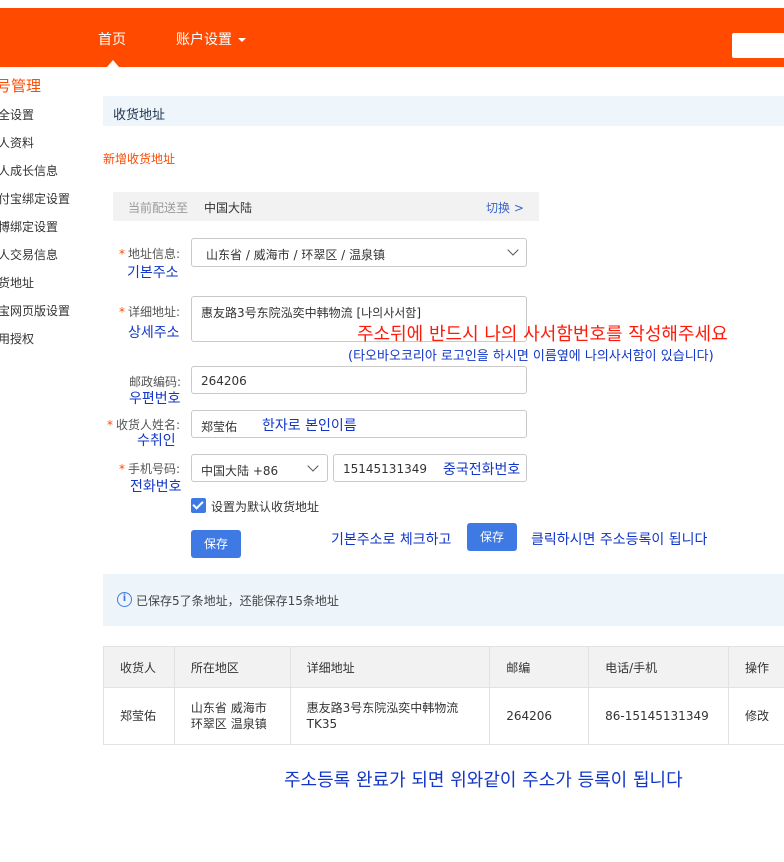 Image resolution: width=784 pixels, height=862 pixels. I want to click on phone-region-select: 中国大陆 +86, so click(259, 468).